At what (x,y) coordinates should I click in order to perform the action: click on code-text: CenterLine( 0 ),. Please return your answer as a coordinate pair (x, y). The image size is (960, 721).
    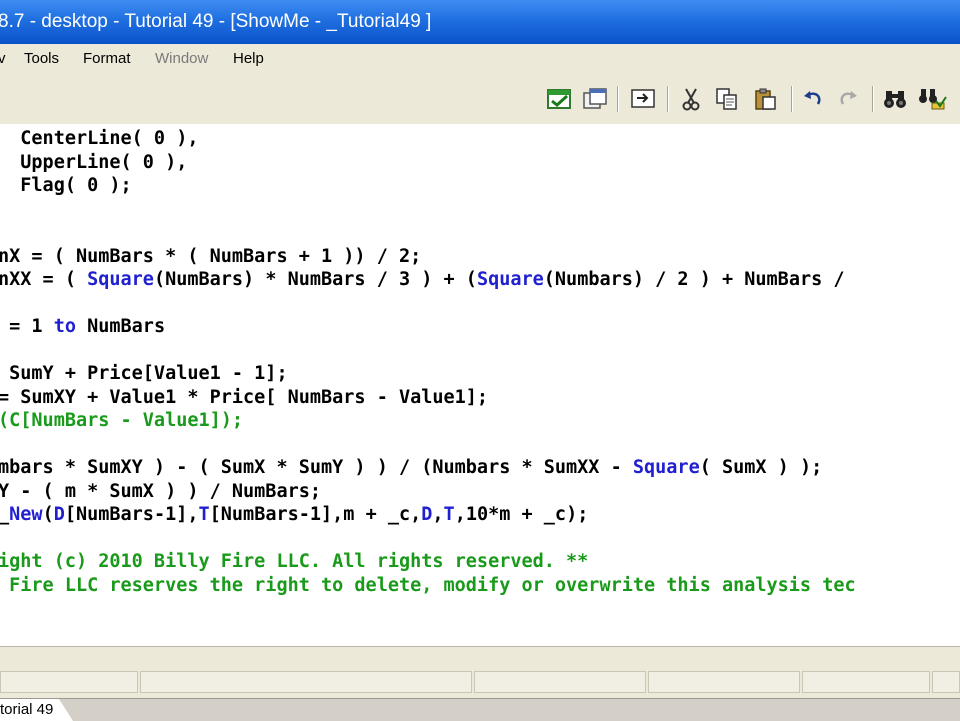
    Looking at the image, I should click on (99, 138).